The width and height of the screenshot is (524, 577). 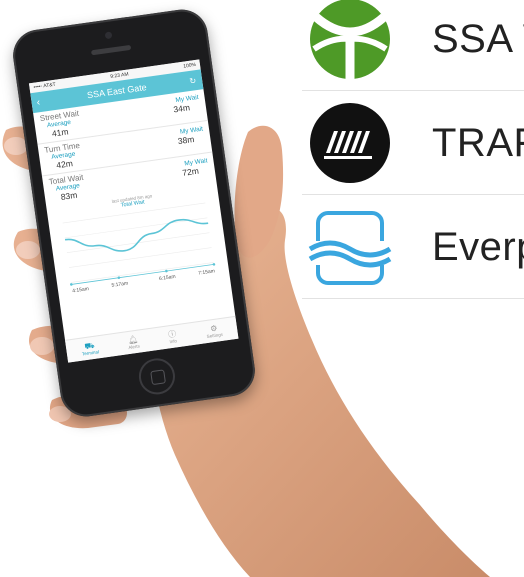 I want to click on tab-terminal: ⛟ Terminal, so click(x=90, y=348).